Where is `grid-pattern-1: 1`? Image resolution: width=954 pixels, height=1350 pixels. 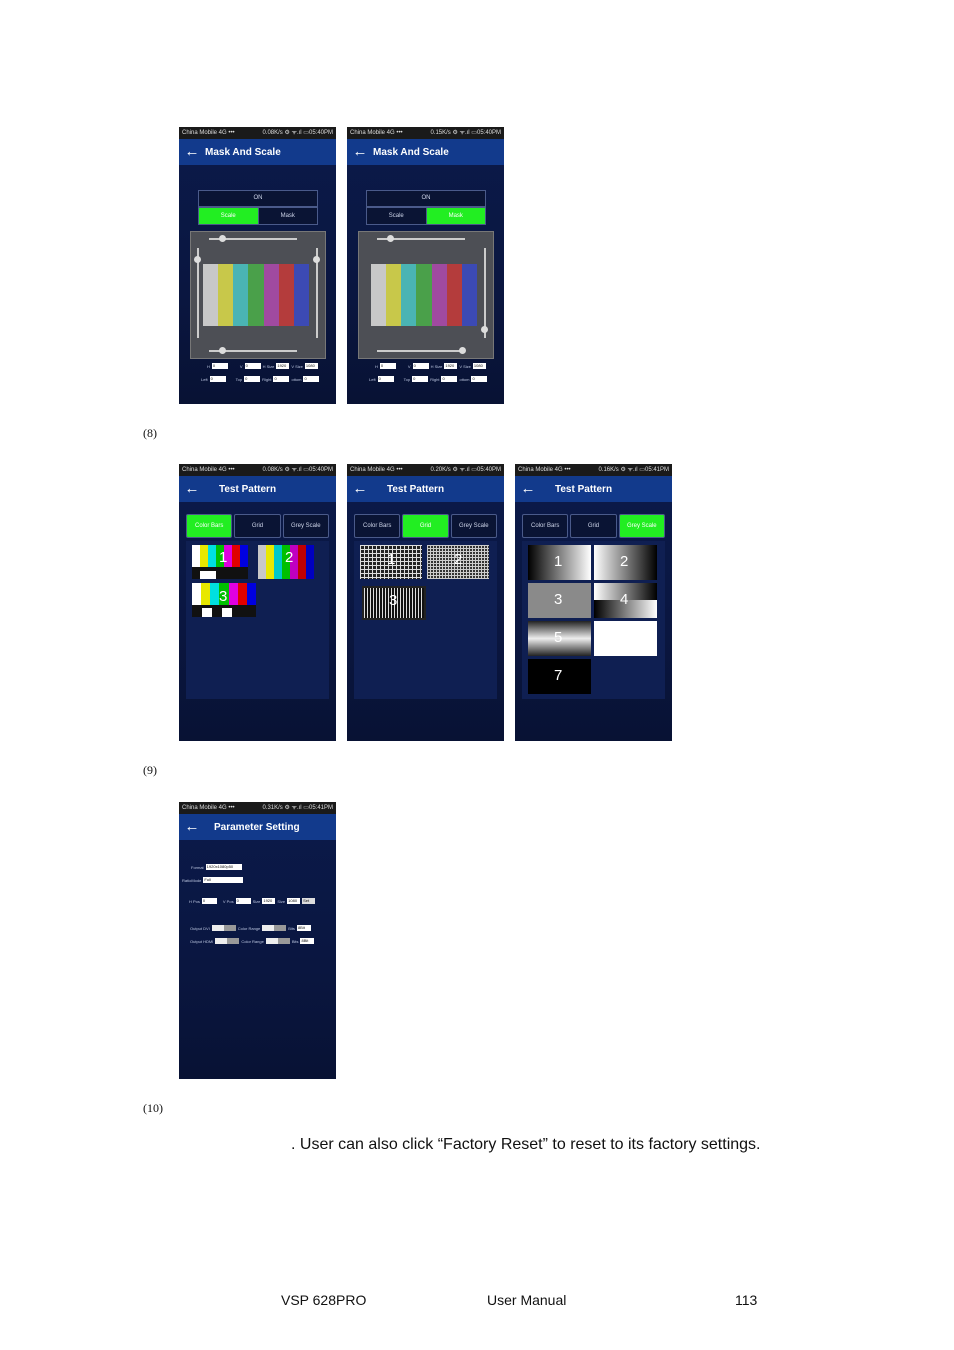
grid-pattern-1: 1 is located at coordinates (391, 562).